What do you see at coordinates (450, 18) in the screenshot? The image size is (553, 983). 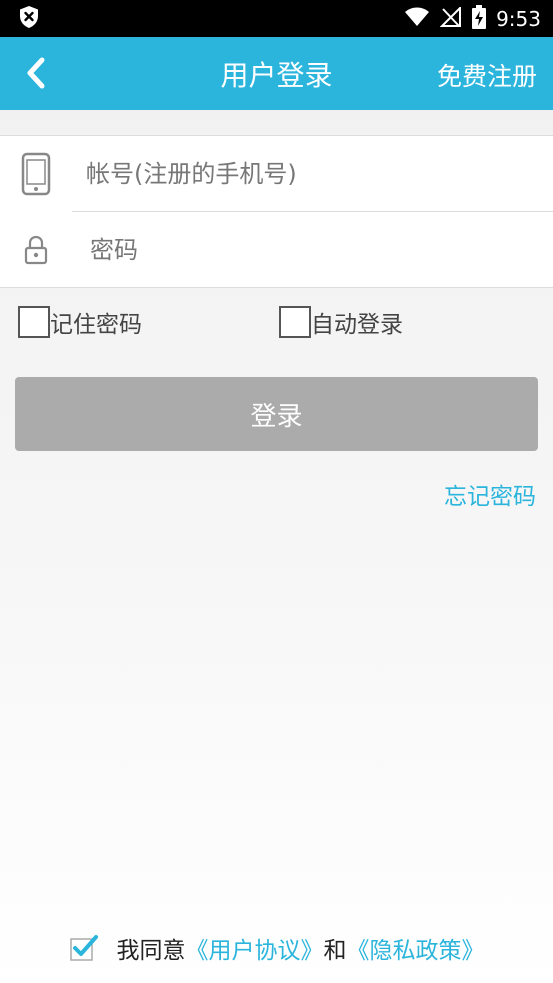 I see `no-signal-icon` at bounding box center [450, 18].